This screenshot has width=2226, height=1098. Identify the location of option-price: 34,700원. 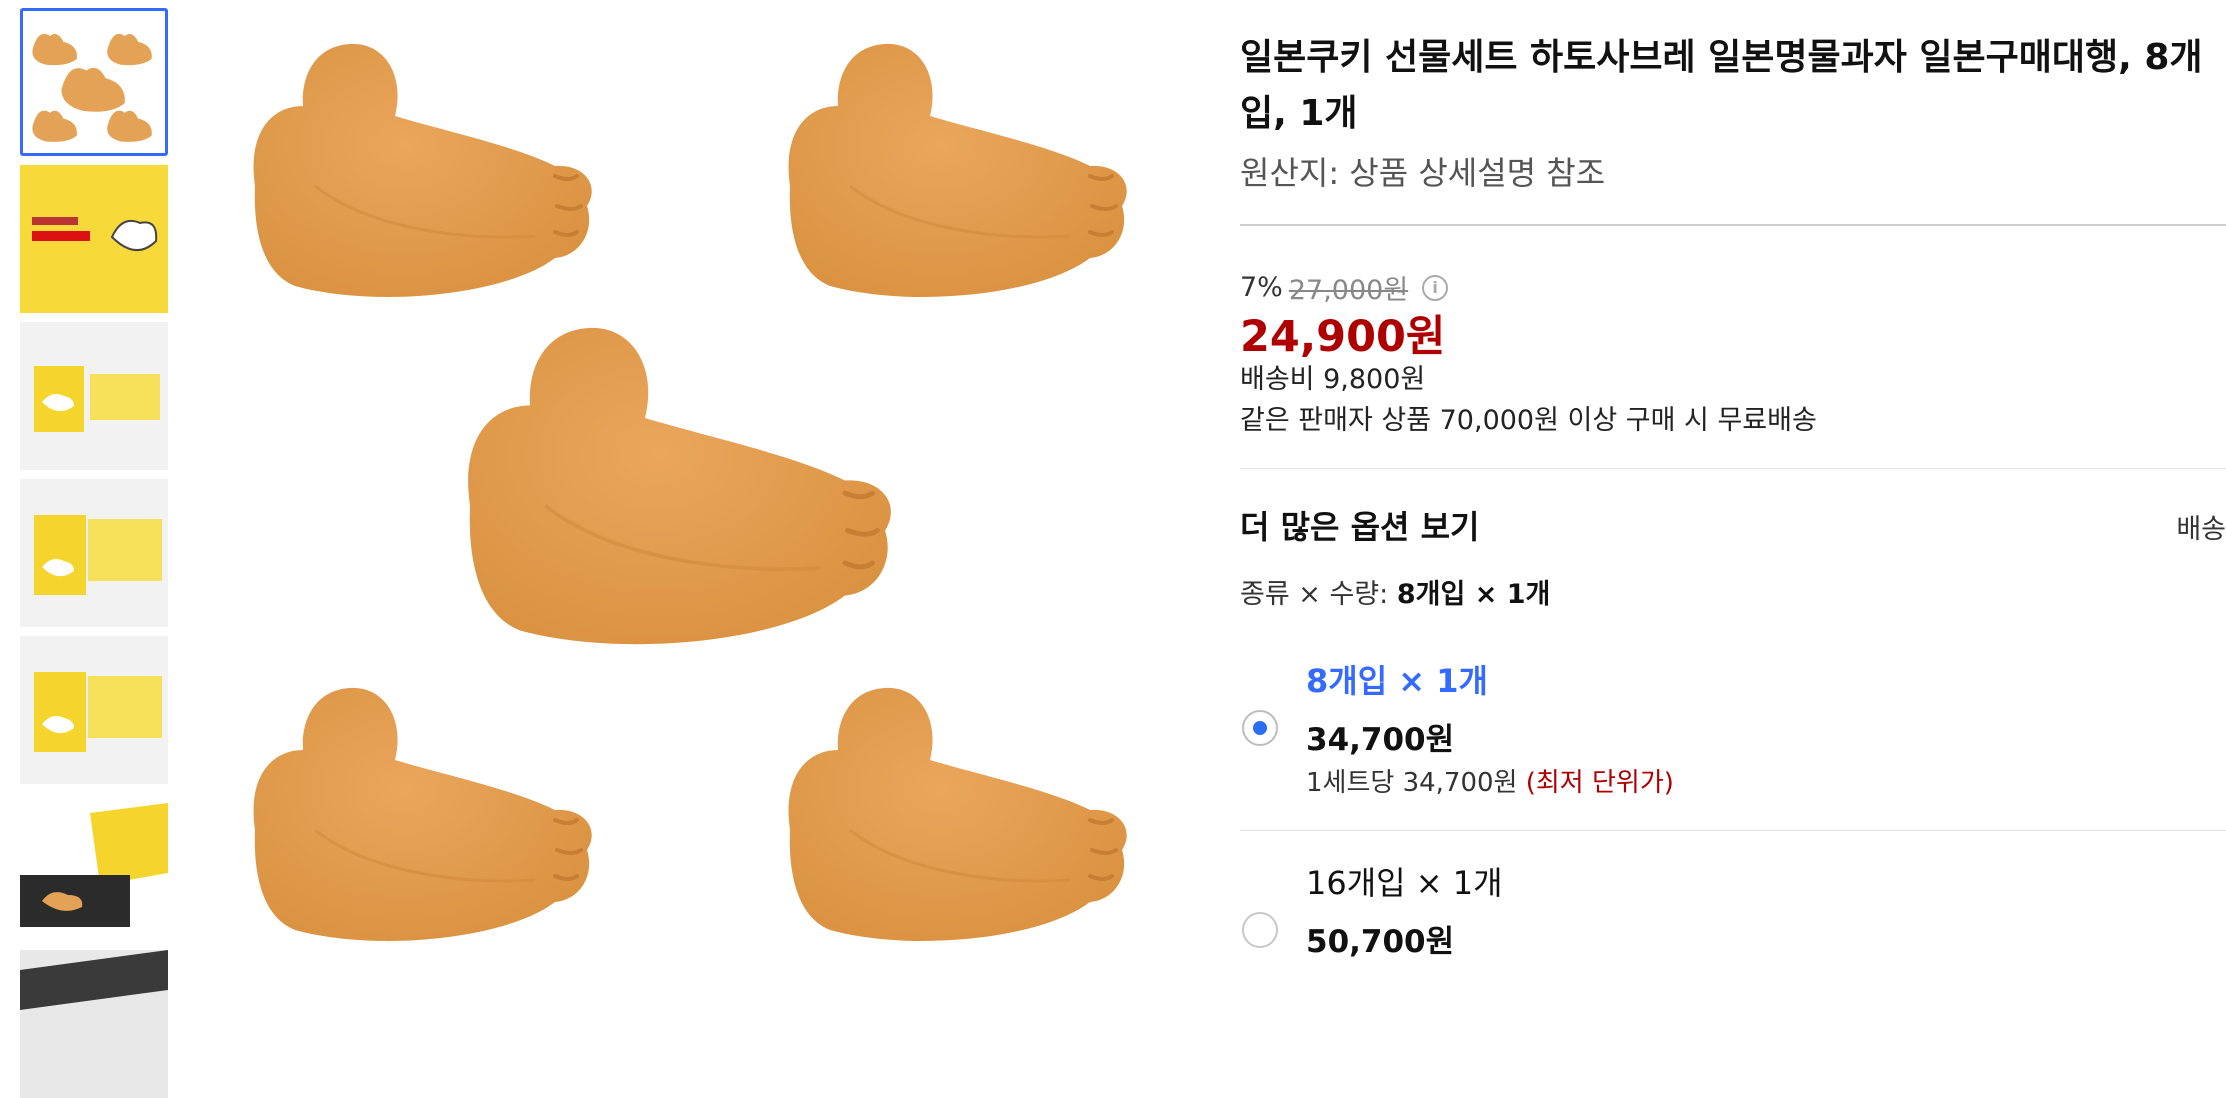
(1380, 740).